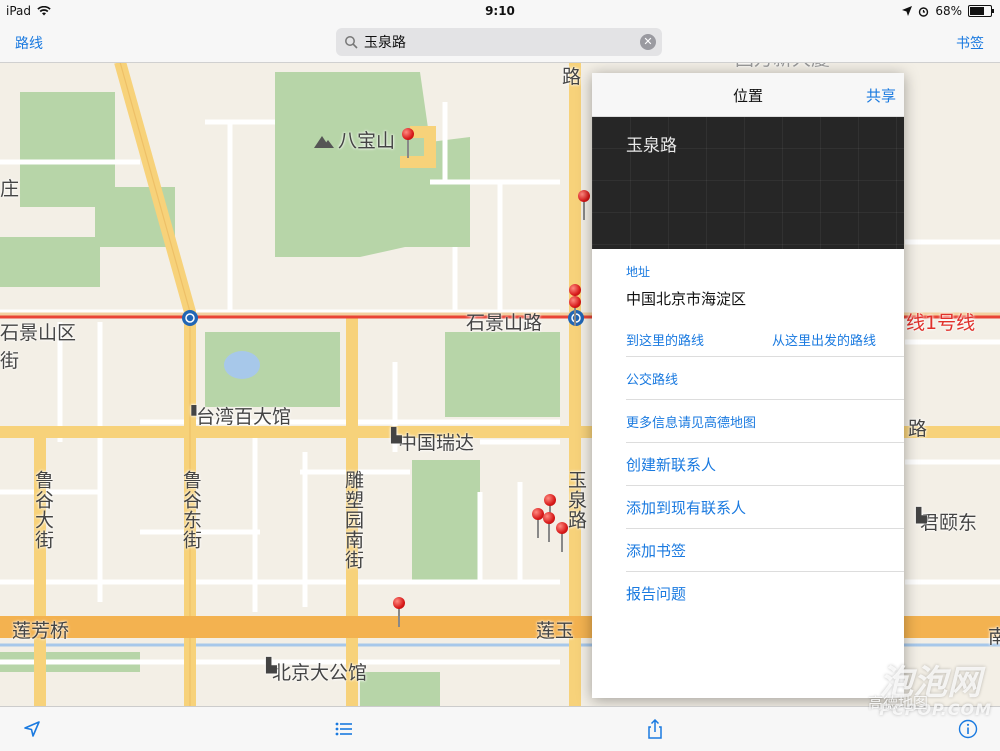  What do you see at coordinates (765, 593) in the screenshot?
I see `report-problem-button: 报告问题` at bounding box center [765, 593].